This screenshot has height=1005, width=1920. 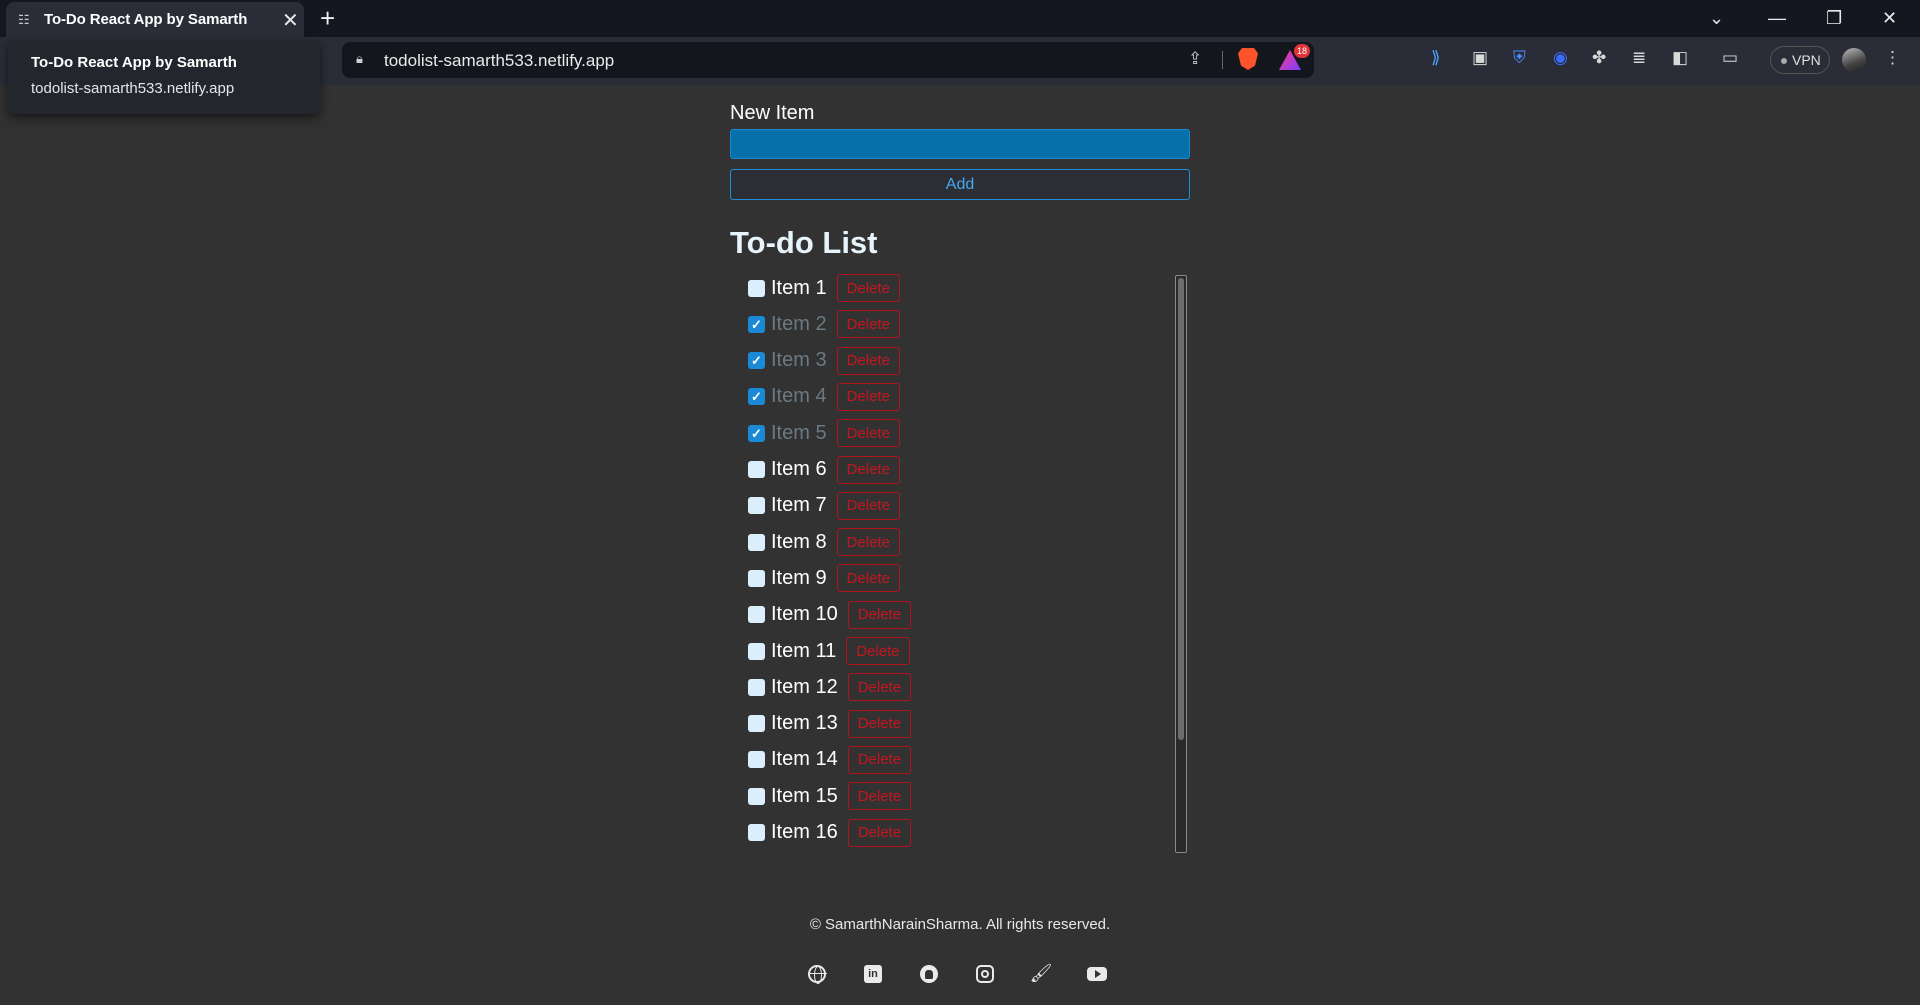 What do you see at coordinates (1480, 58) in the screenshot?
I see `picture-in-picture-icon: ▣` at bounding box center [1480, 58].